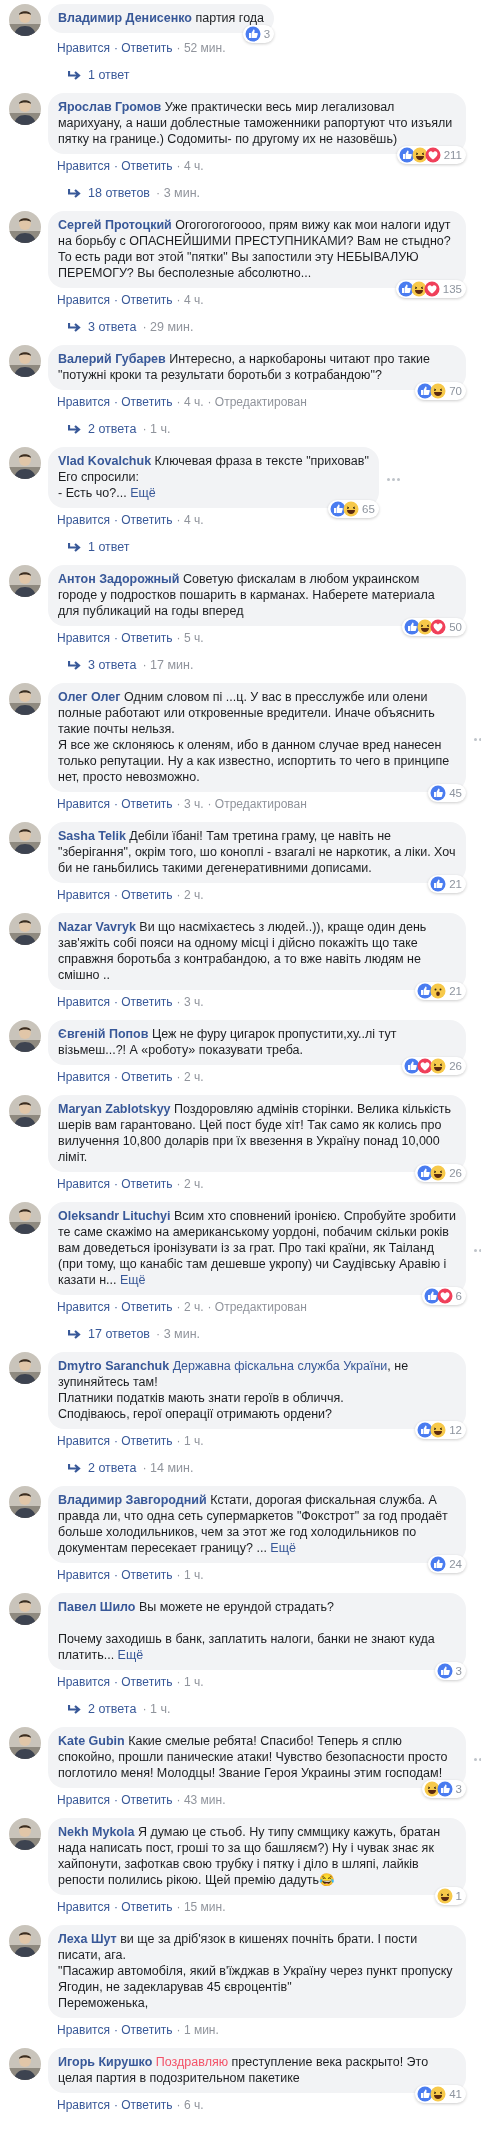 The width and height of the screenshot is (481, 2153). What do you see at coordinates (105, 461) in the screenshot?
I see `author-link: Vlad Kovalchuk` at bounding box center [105, 461].